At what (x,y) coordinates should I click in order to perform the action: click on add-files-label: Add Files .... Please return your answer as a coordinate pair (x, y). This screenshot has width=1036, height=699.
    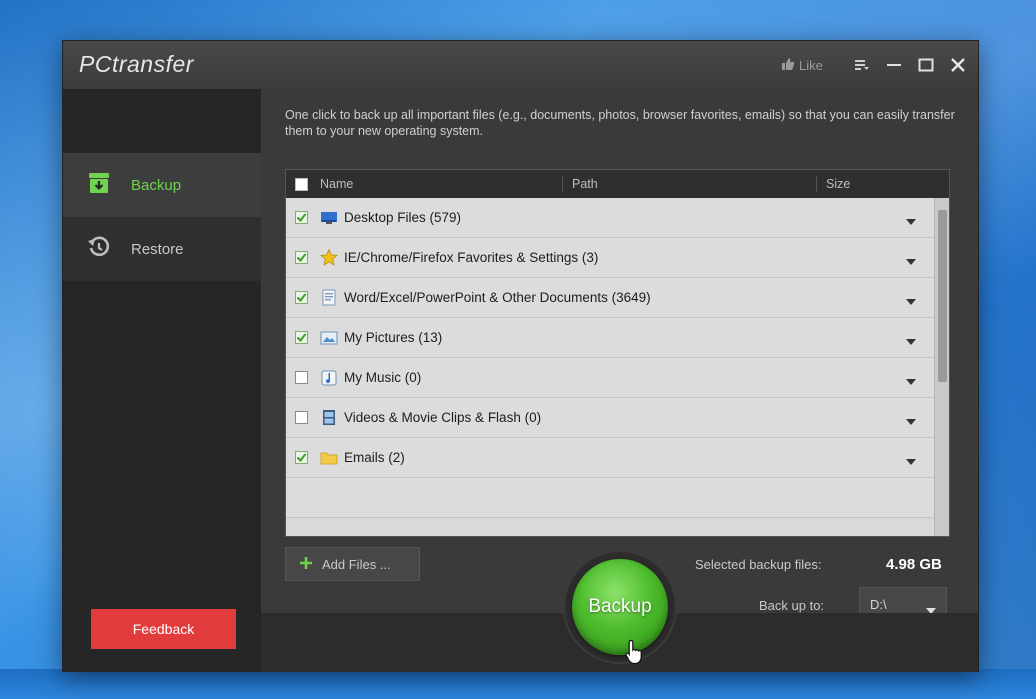
    Looking at the image, I should click on (356, 564).